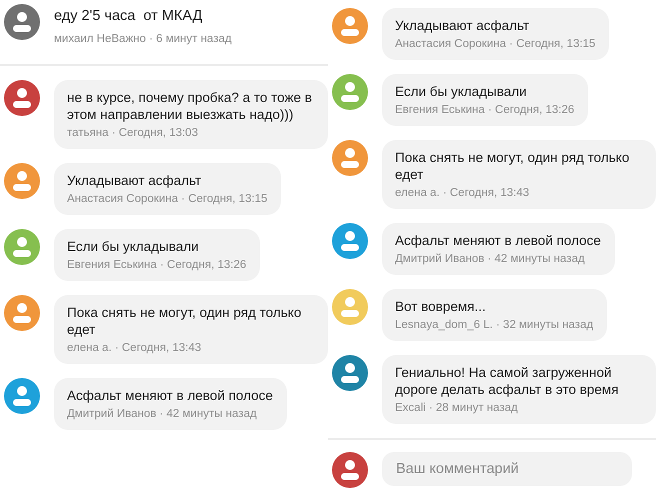 This screenshot has height=492, width=656. Describe the element at coordinates (507, 469) in the screenshot. I see `comment-input: Ваш комментарий` at that location.